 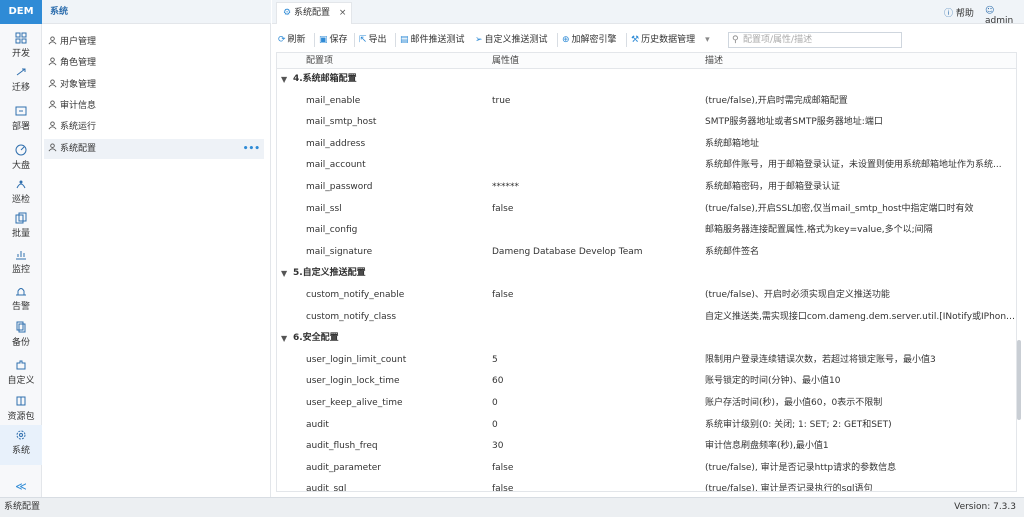 What do you see at coordinates (20, 343) in the screenshot?
I see `rail-item-label: 备份` at bounding box center [20, 343].